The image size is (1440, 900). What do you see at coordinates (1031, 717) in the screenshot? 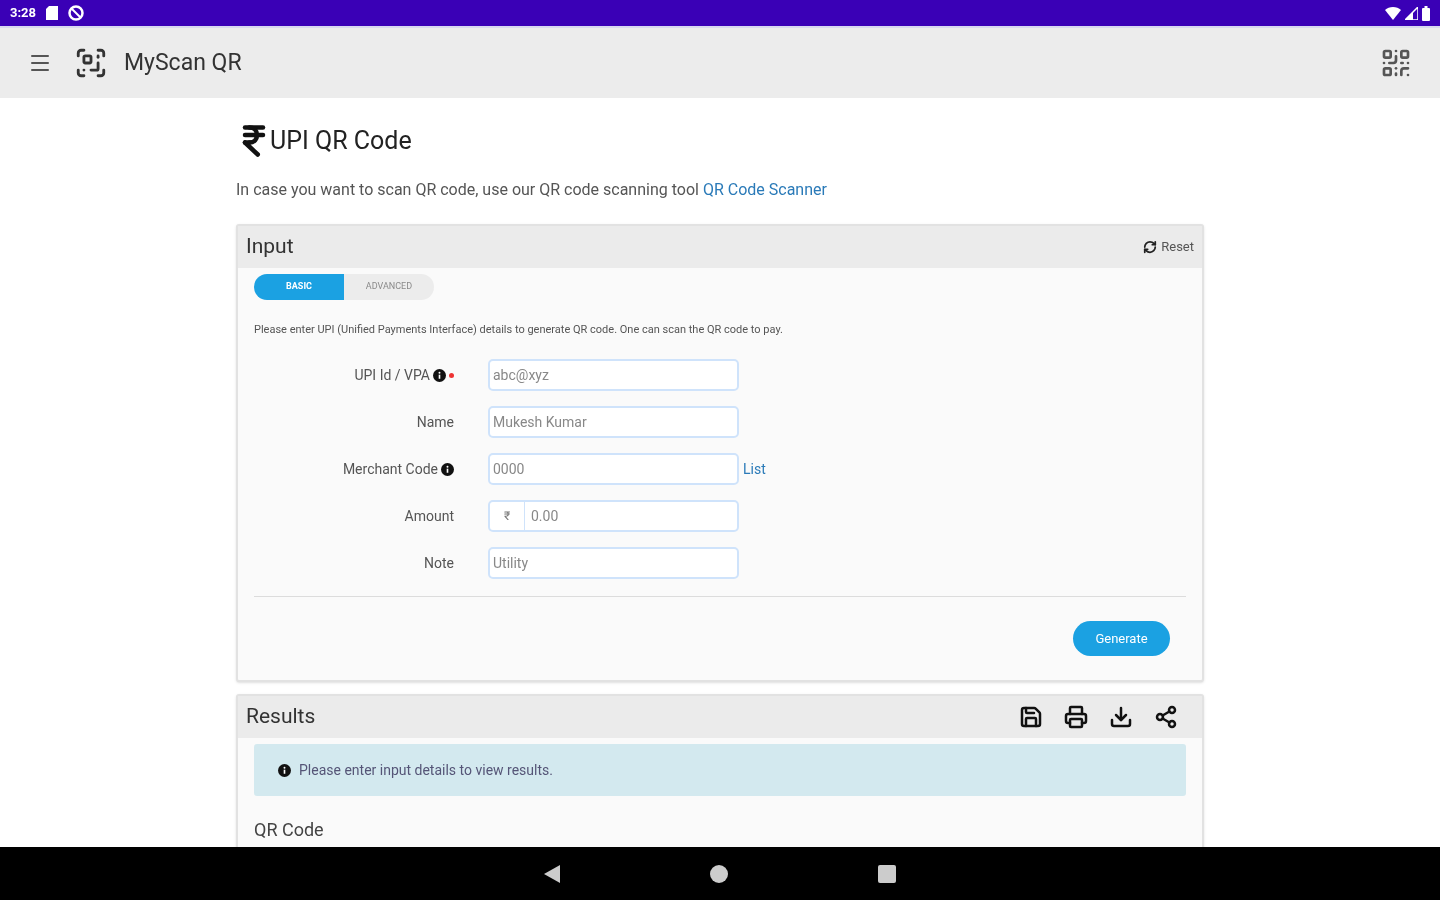
I see `save-icon` at bounding box center [1031, 717].